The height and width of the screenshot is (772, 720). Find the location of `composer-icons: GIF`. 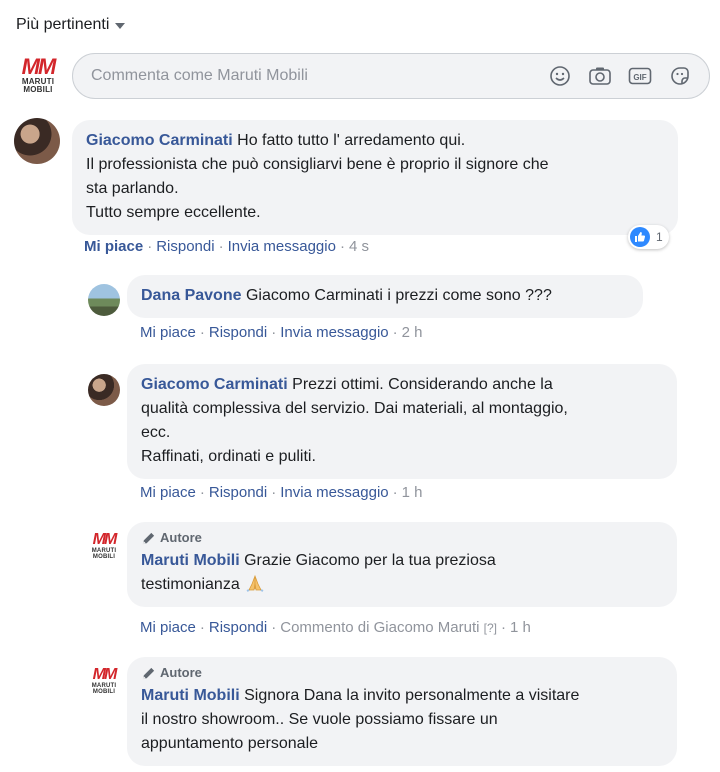

composer-icons: GIF is located at coordinates (628, 76).